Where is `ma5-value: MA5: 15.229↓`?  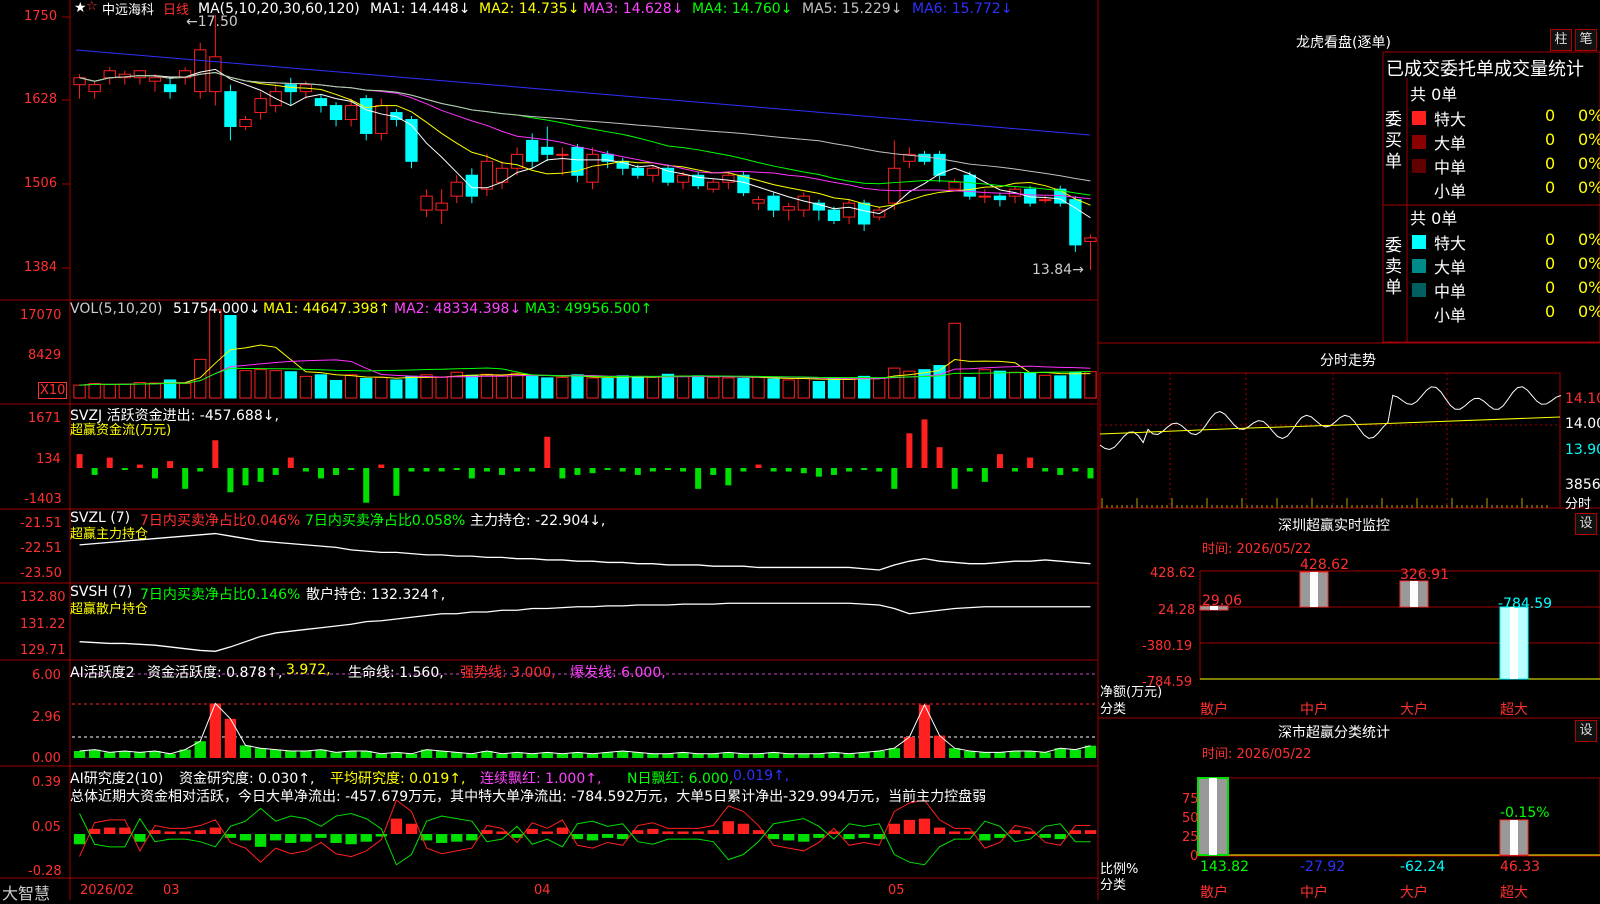
ma5-value: MA5: 15.229↓ is located at coordinates (852, 9).